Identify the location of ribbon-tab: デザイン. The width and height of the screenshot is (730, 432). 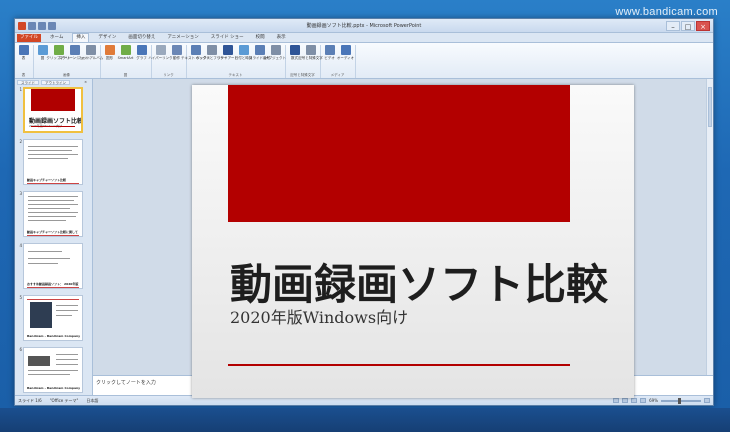
(107, 38).